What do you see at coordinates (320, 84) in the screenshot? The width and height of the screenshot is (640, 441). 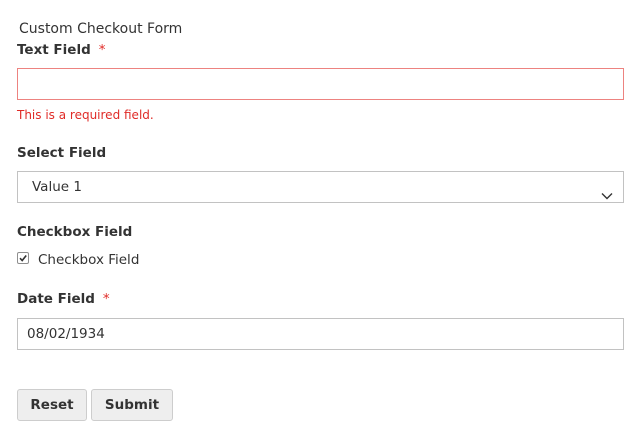 I see `text-field-input` at bounding box center [320, 84].